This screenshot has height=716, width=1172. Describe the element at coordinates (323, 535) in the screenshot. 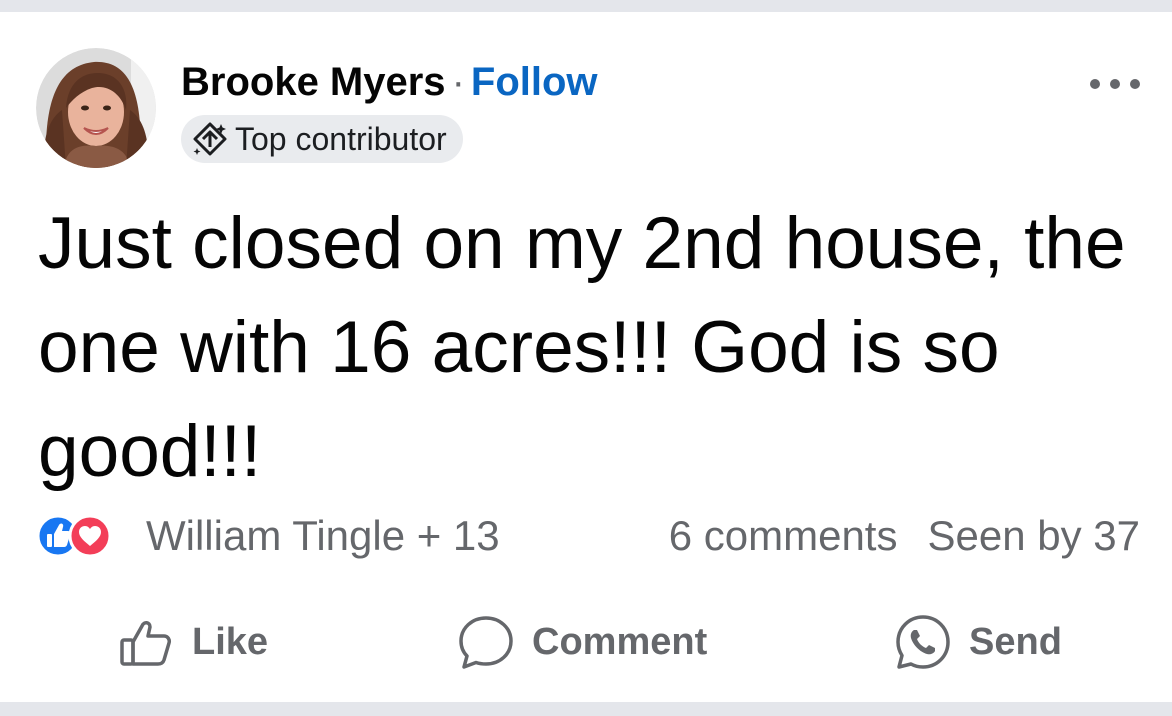

I see `reaction-names: William Tingle + 13` at that location.